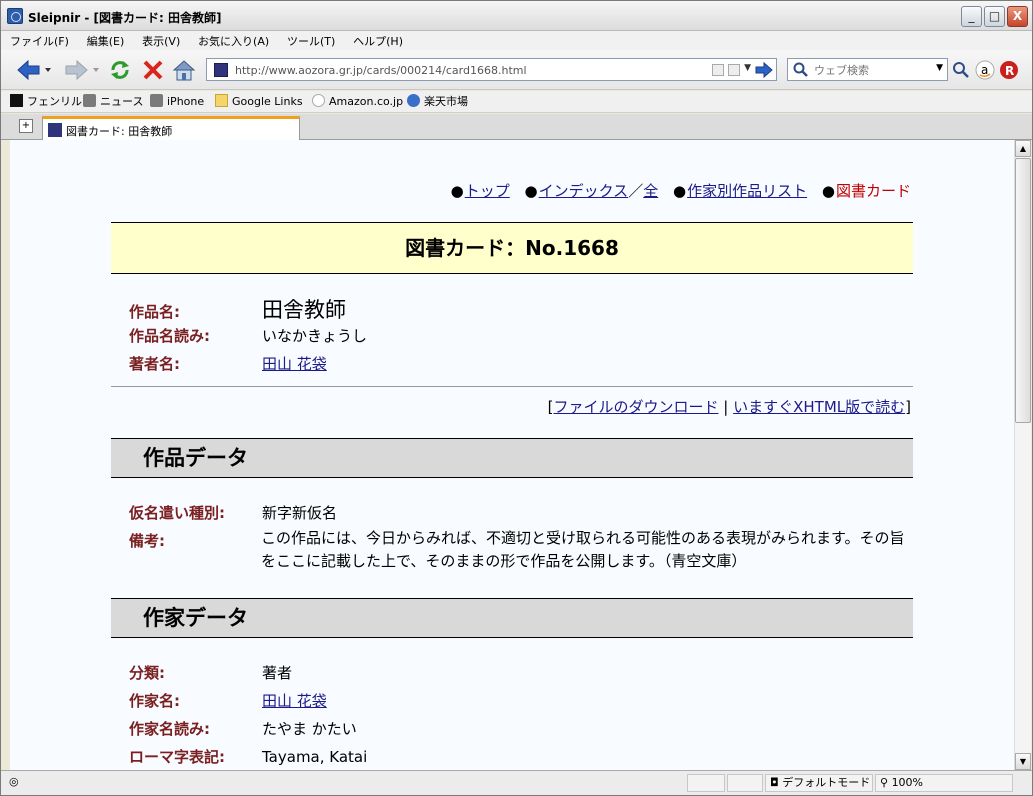 This screenshot has height=796, width=1033. Describe the element at coordinates (233, 40) in the screenshot. I see `menu-favorites: お気に入り(A)` at that location.